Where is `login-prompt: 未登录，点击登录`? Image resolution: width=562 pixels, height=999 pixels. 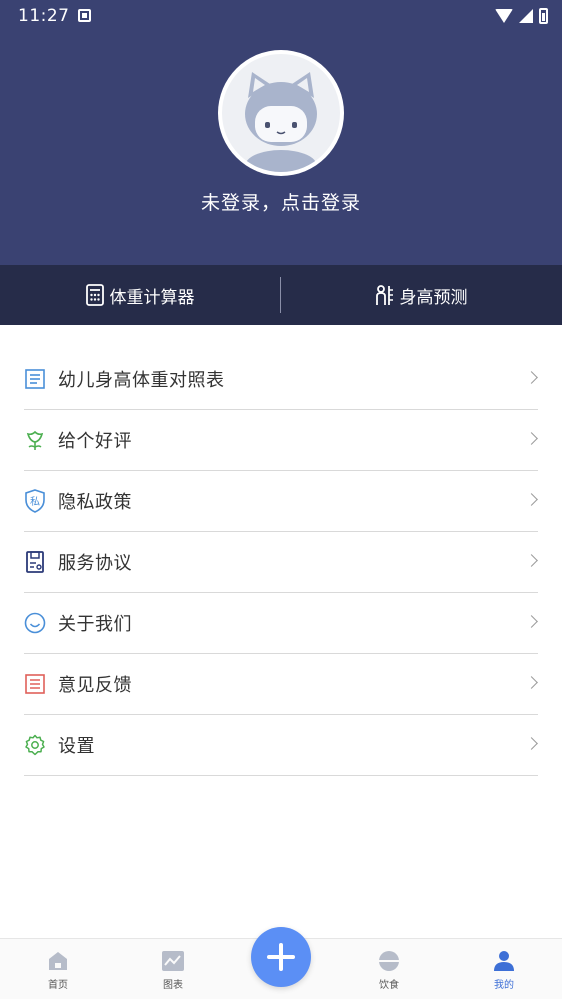
login-prompt: 未登录，点击登录 is located at coordinates (281, 201).